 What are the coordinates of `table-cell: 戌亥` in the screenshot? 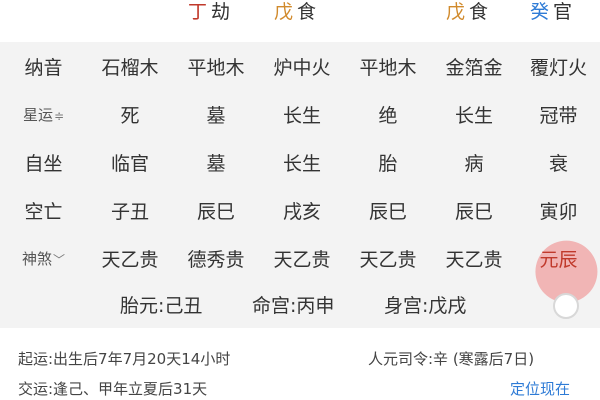 It's located at (301, 211).